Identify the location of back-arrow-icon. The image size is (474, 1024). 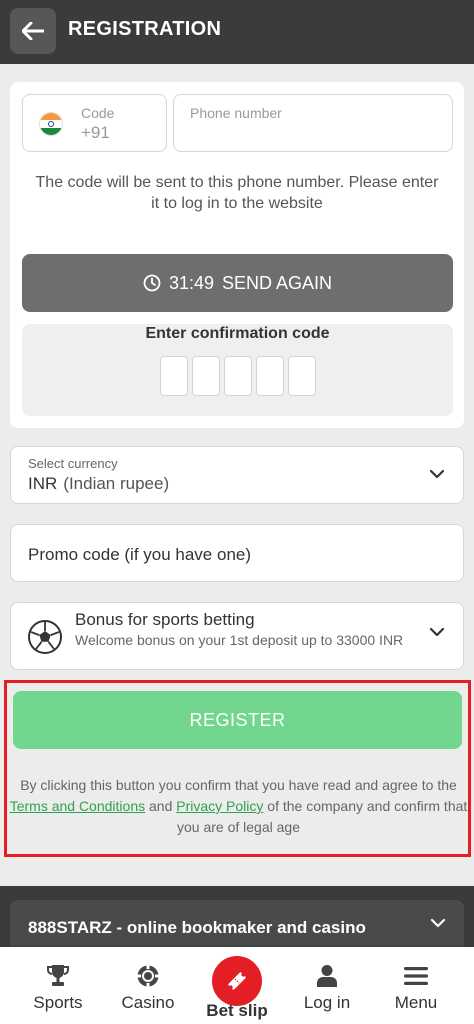
(33, 31).